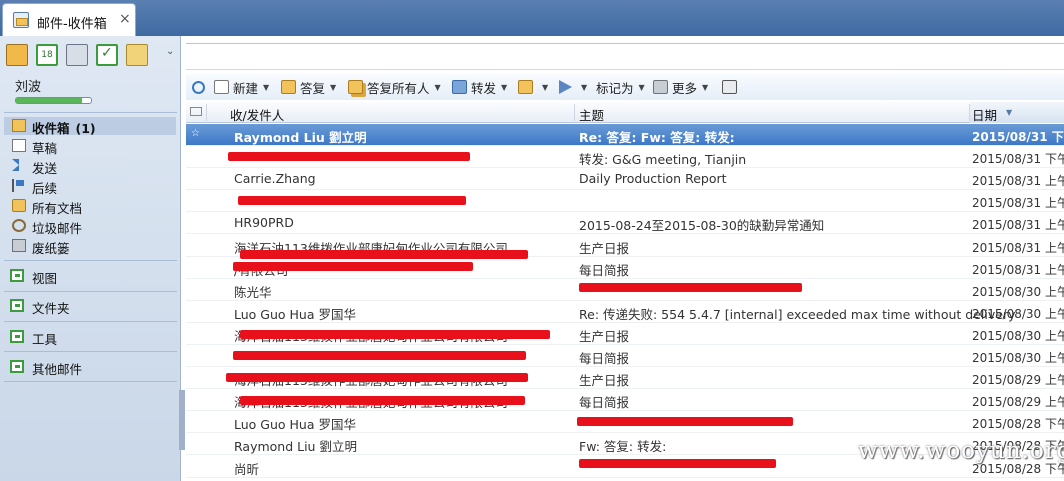  Describe the element at coordinates (92, 246) in the screenshot. I see `sidebar-item-trash: 废纸篓` at that location.